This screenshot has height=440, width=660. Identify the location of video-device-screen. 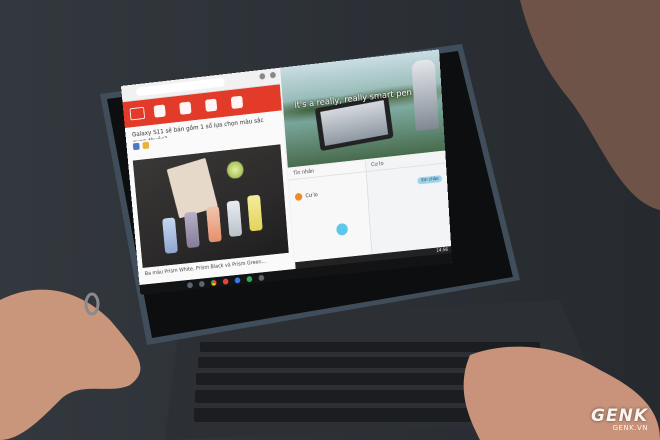
(354, 123).